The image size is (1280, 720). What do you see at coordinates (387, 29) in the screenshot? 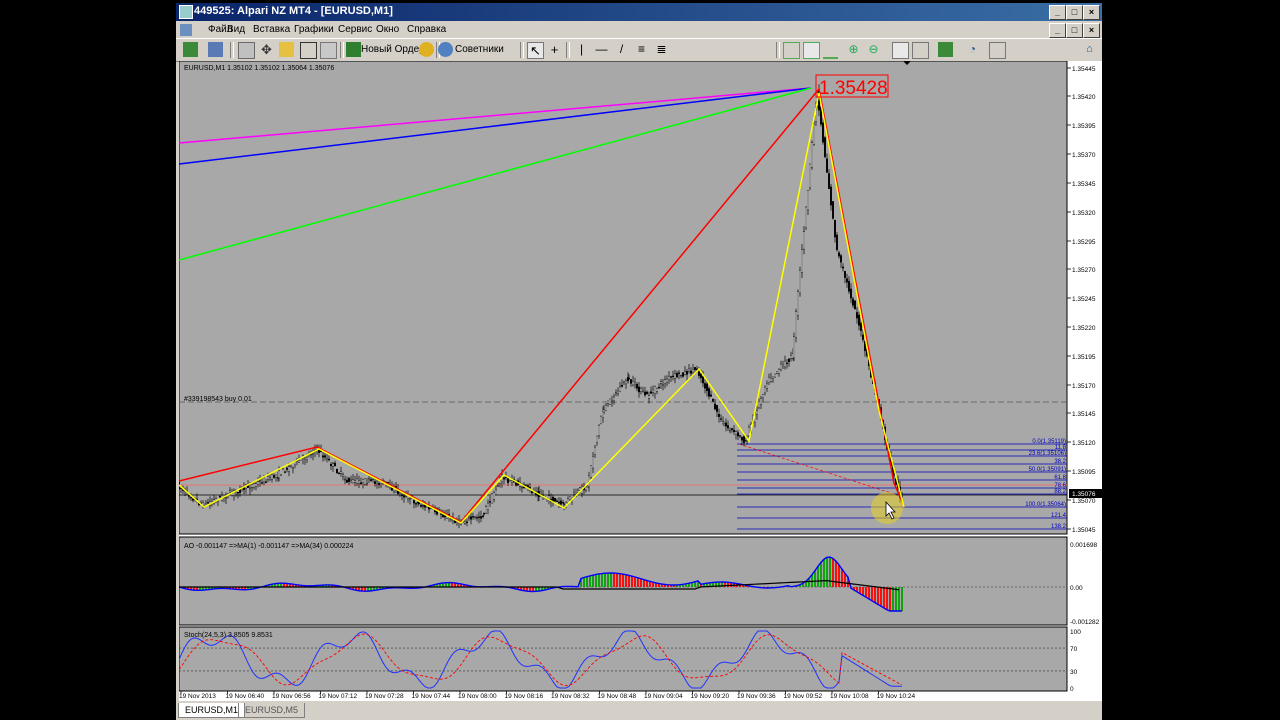
I see `menu-window: Окно` at bounding box center [387, 29].